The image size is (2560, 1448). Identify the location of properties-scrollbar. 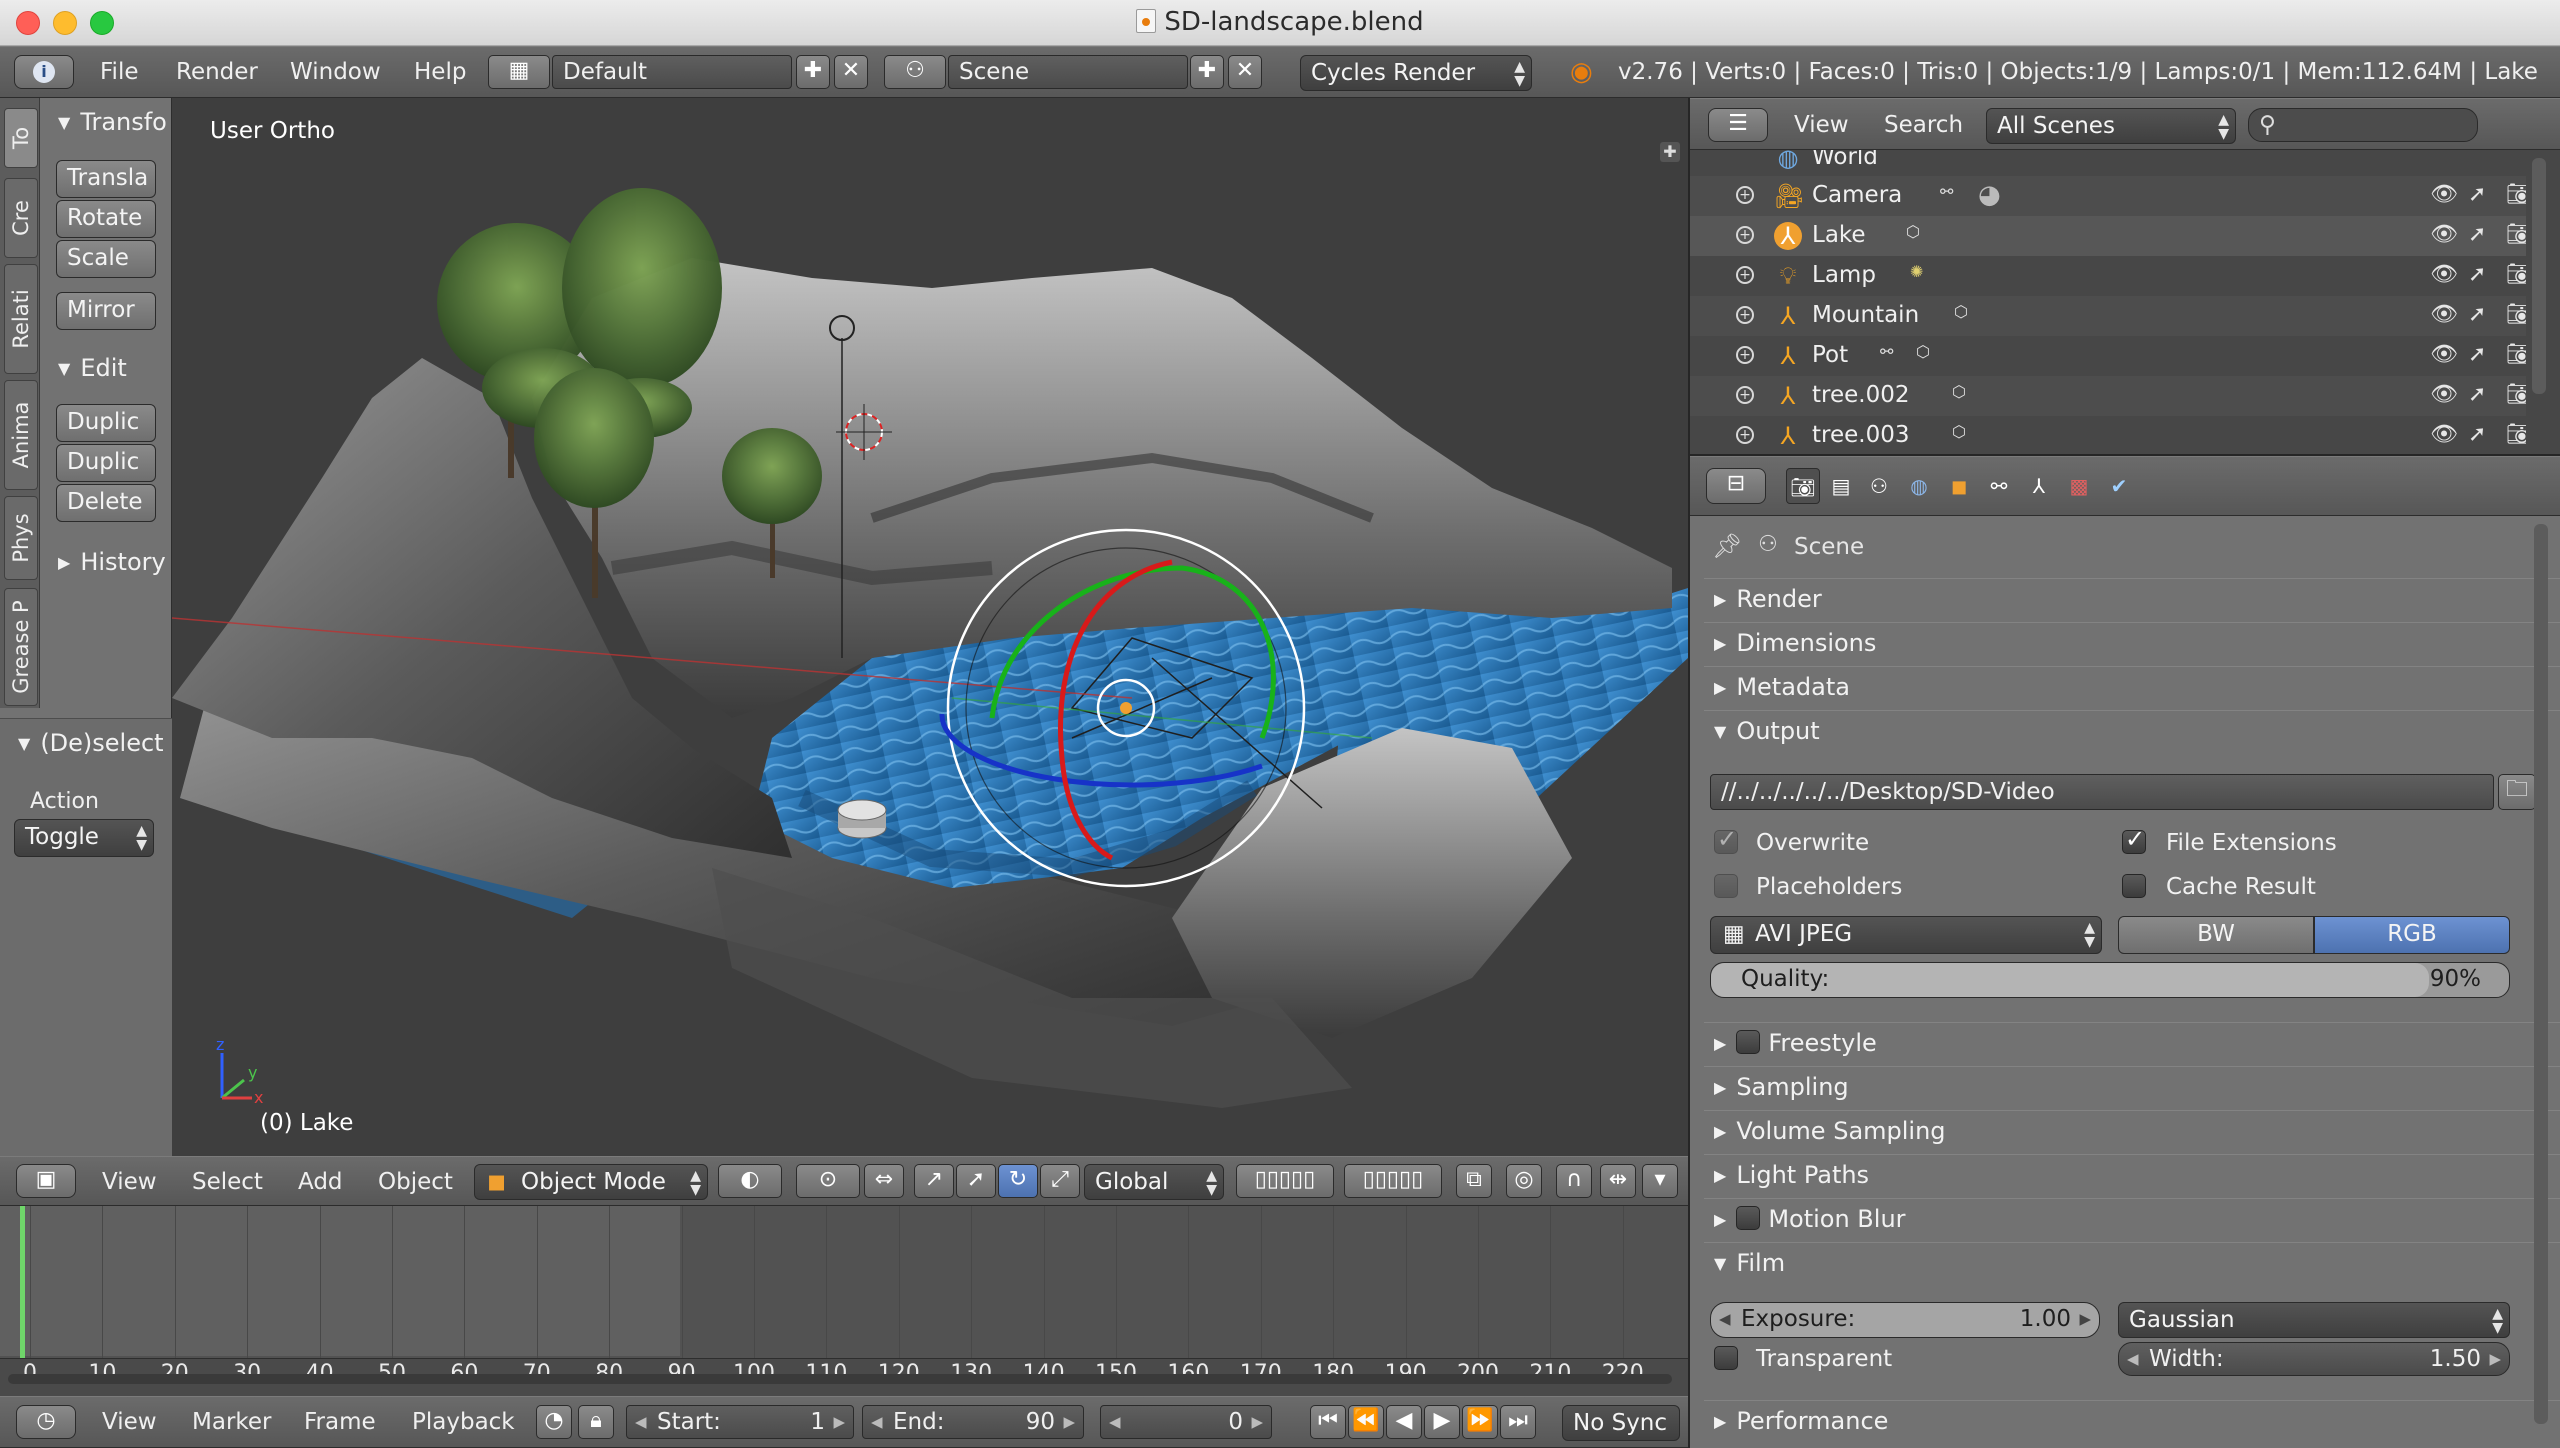
(2541, 974).